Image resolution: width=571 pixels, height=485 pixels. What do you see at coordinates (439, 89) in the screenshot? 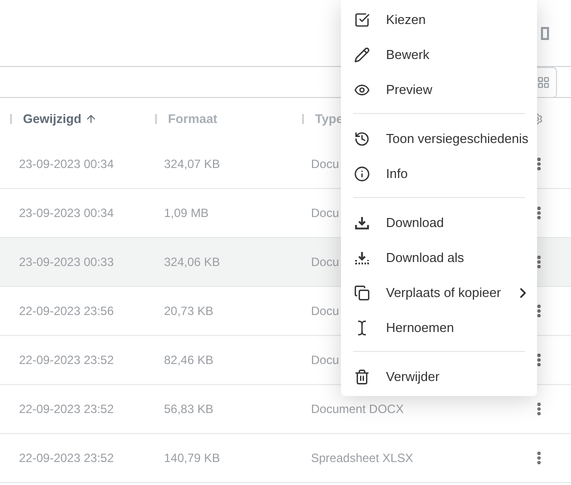
I see `menu-item: Preview` at bounding box center [439, 89].